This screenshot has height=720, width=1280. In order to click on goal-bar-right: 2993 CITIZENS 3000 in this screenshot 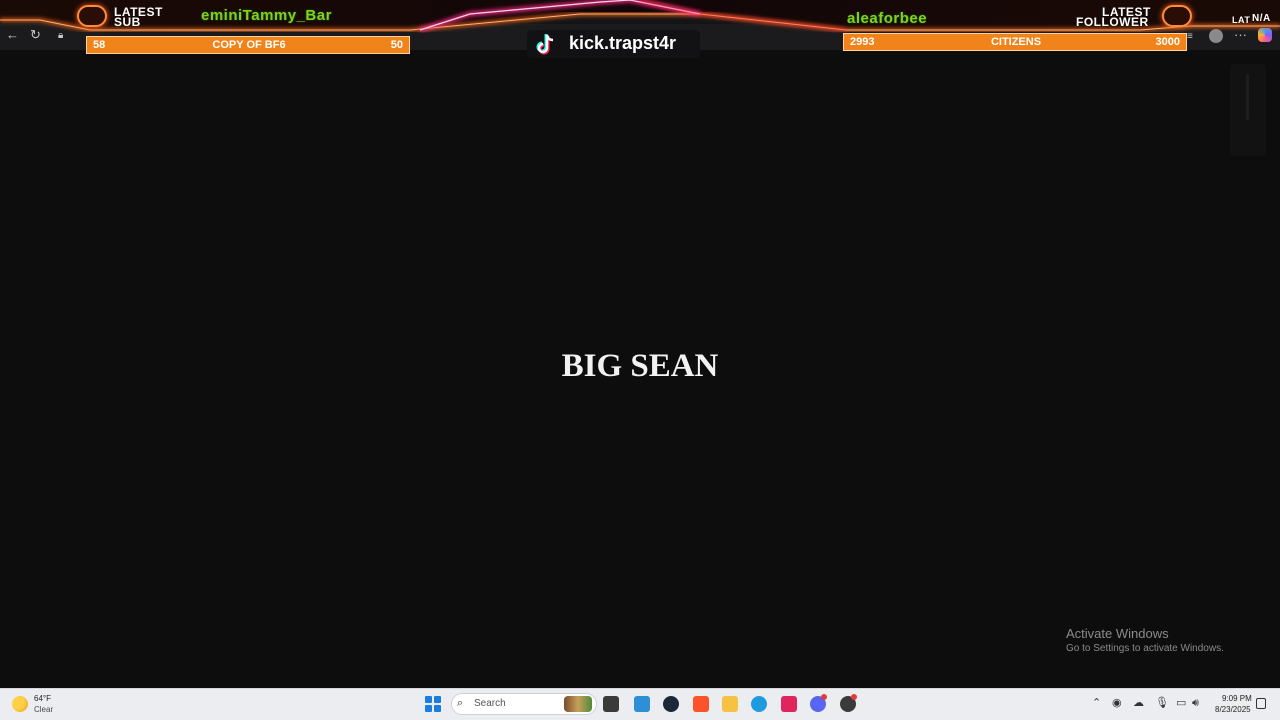, I will do `click(1015, 42)`.